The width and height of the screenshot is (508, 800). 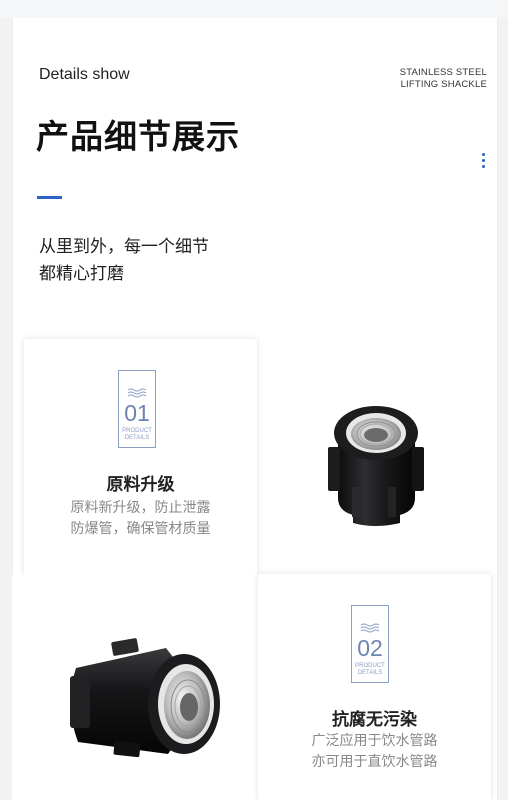 I want to click on badge-number: 01, so click(x=137, y=413).